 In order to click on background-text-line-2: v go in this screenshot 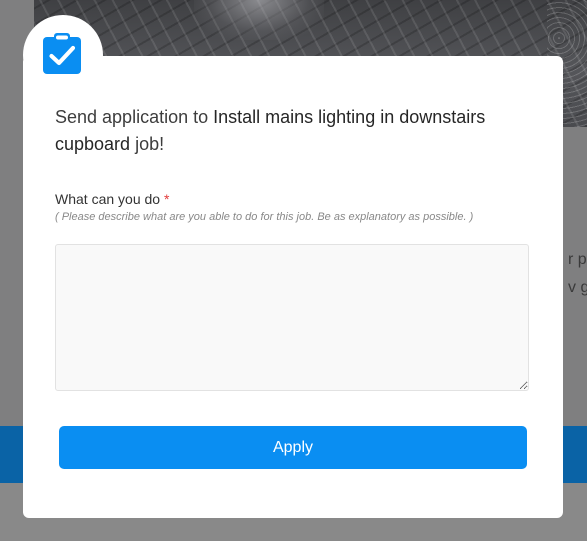, I will do `click(577, 287)`.